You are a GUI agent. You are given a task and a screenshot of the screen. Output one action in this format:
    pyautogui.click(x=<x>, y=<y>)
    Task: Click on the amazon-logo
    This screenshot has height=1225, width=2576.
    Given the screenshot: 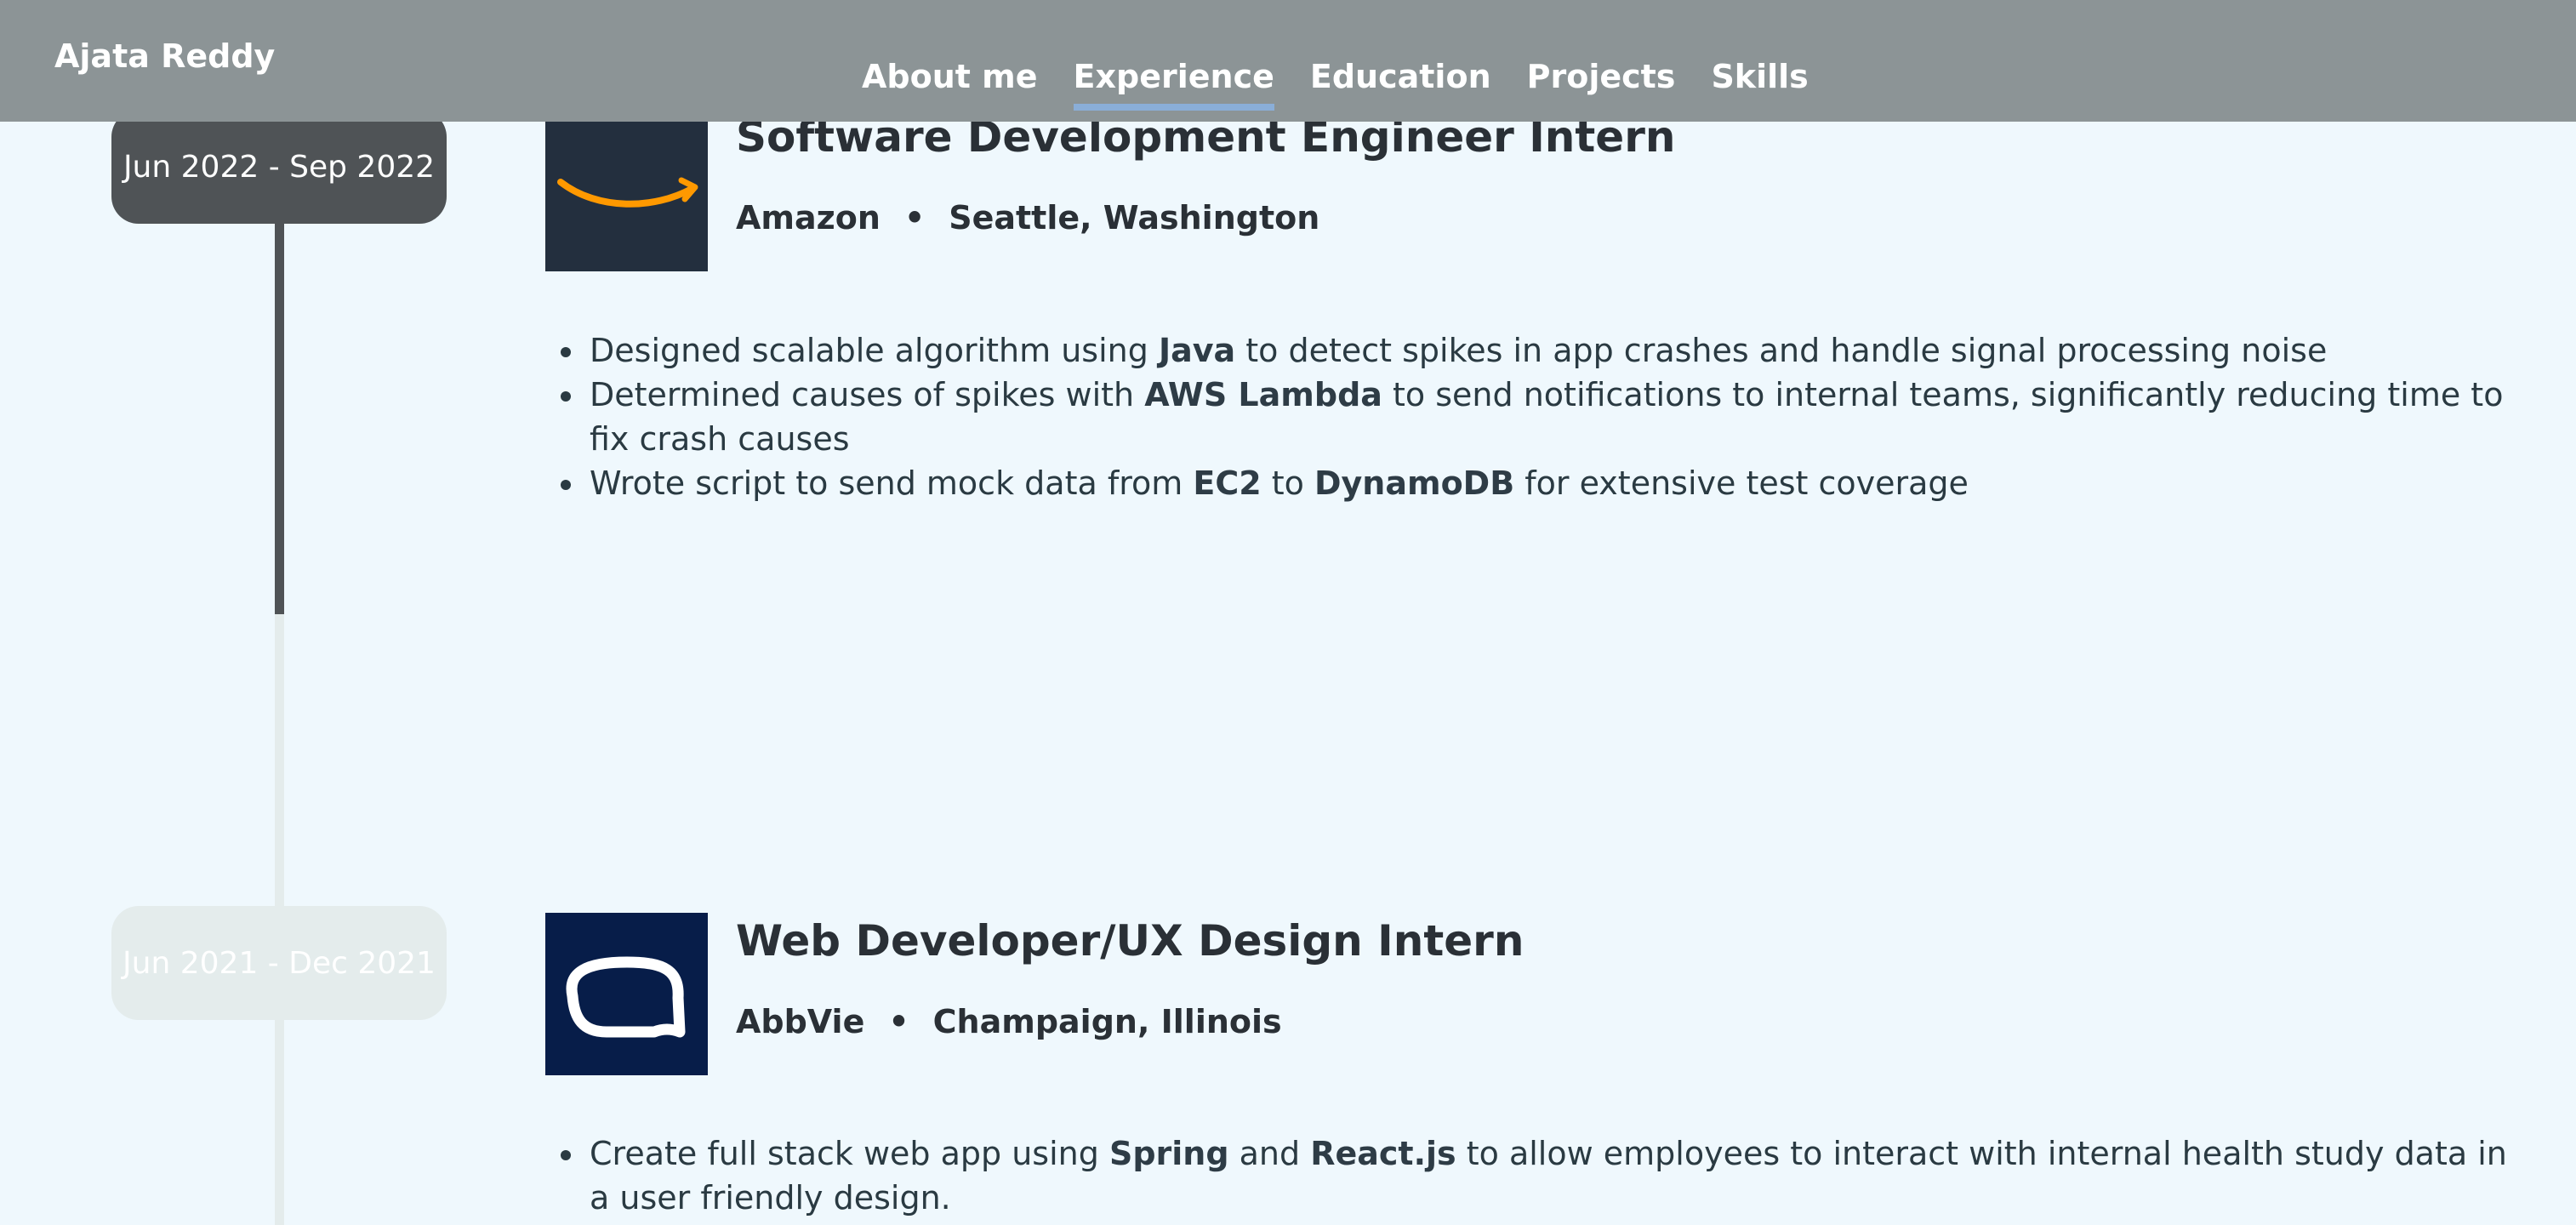 What is the action you would take?
    pyautogui.click(x=626, y=190)
    